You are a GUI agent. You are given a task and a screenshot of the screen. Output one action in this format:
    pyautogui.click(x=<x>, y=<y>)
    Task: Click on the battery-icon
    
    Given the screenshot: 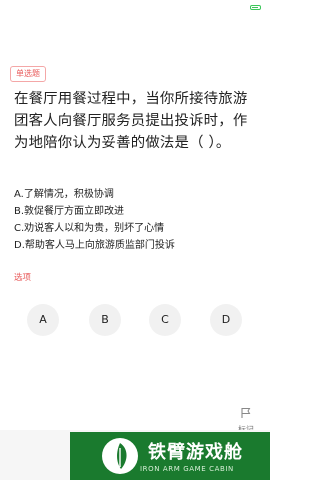 What is the action you would take?
    pyautogui.click(x=255, y=7)
    